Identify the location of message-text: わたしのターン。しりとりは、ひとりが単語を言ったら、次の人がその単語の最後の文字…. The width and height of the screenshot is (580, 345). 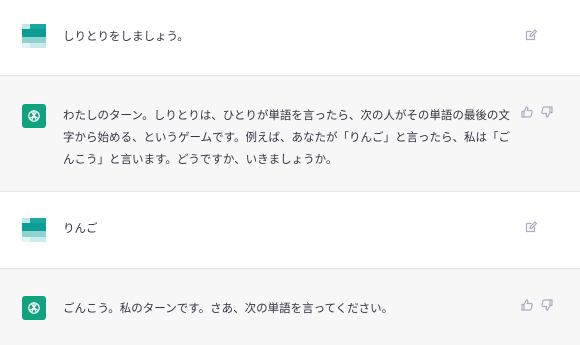
(287, 137).